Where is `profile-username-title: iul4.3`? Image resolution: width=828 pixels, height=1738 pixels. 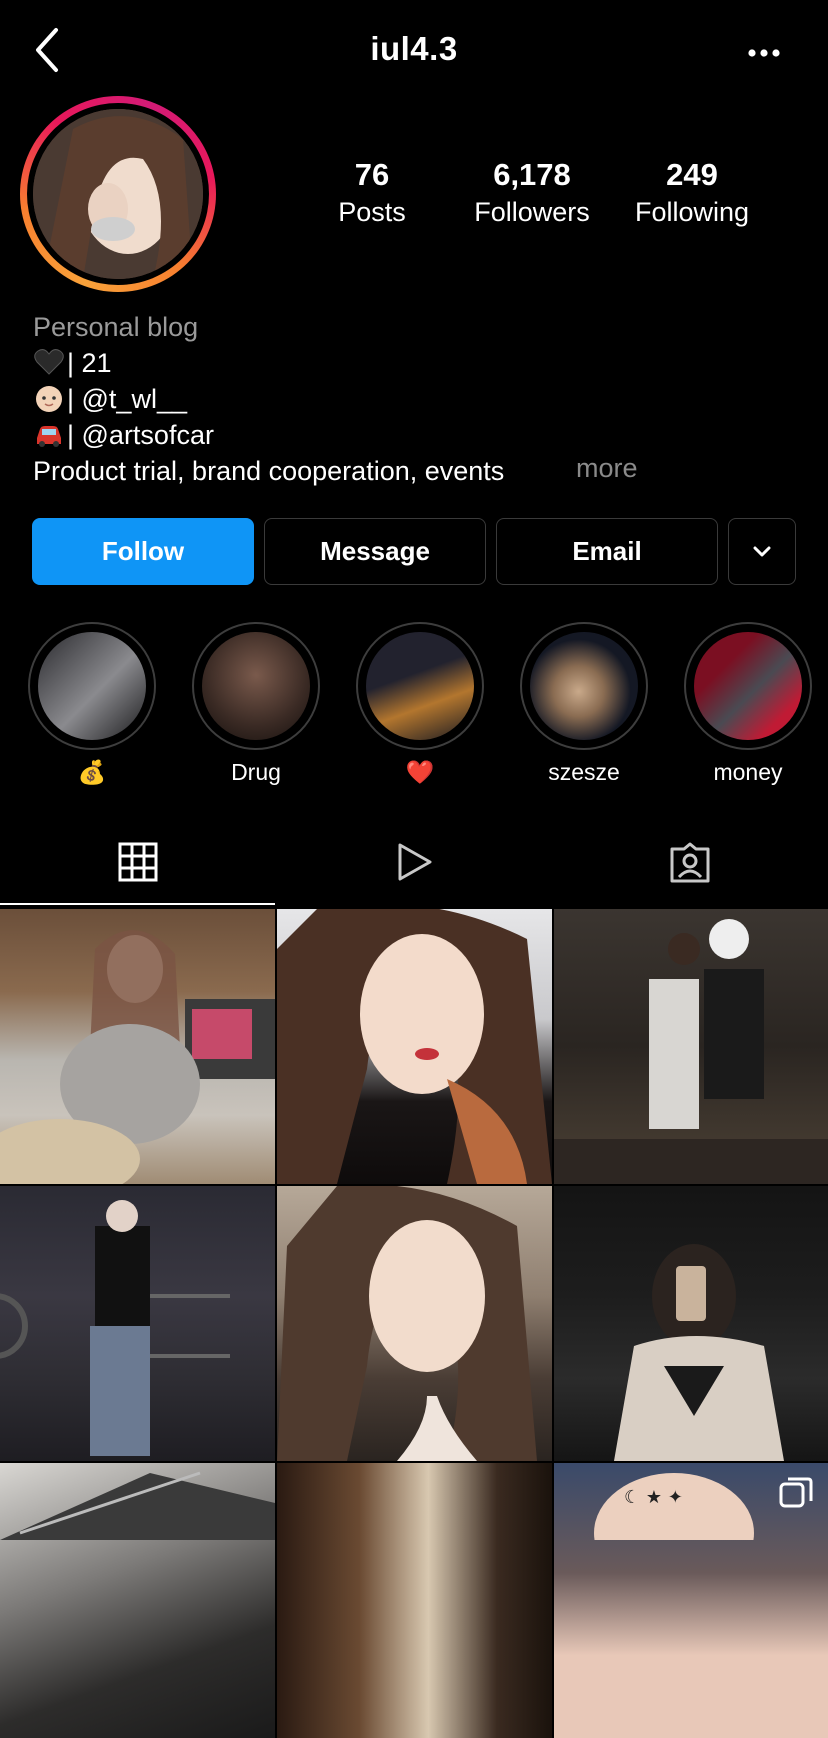 profile-username-title: iul4.3 is located at coordinates (414, 48).